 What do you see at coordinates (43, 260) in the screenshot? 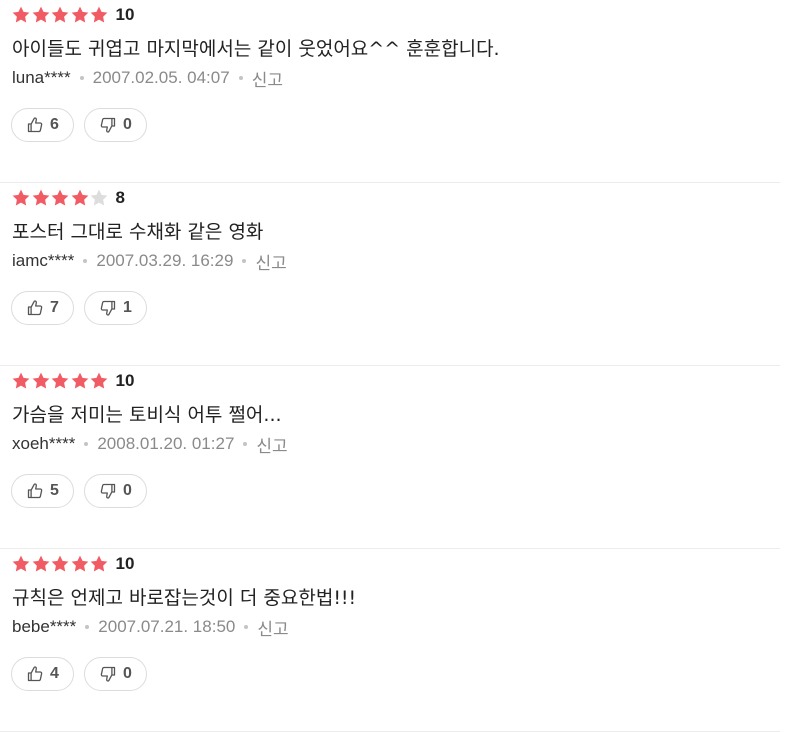
I see `review-author: iamc****` at bounding box center [43, 260].